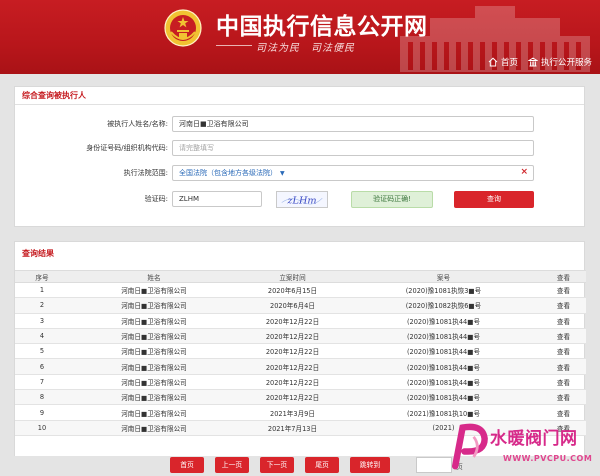 The width and height of the screenshot is (600, 476). Describe the element at coordinates (509, 63) in the screenshot. I see `nav-home-label: 首页` at that location.